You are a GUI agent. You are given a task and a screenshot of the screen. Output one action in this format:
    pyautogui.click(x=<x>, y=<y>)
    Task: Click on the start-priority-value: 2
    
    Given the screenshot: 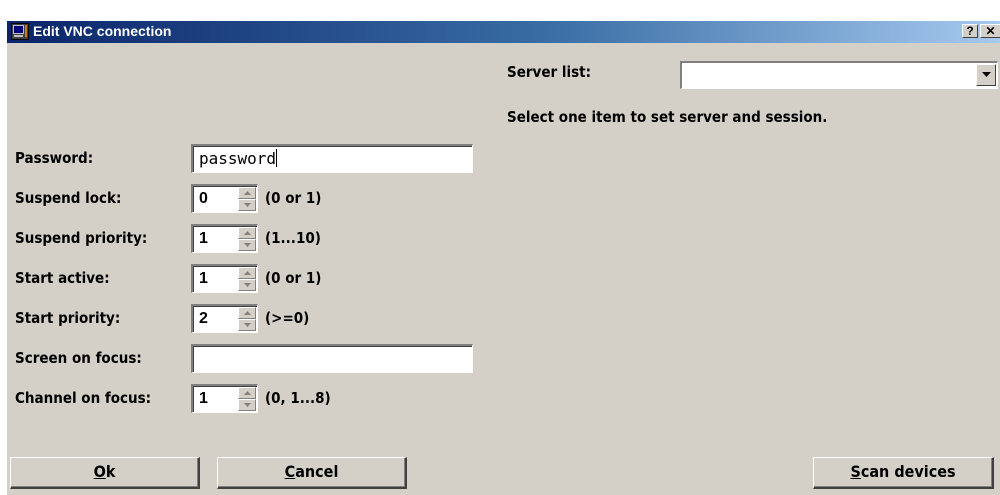 What is the action you would take?
    pyautogui.click(x=203, y=318)
    